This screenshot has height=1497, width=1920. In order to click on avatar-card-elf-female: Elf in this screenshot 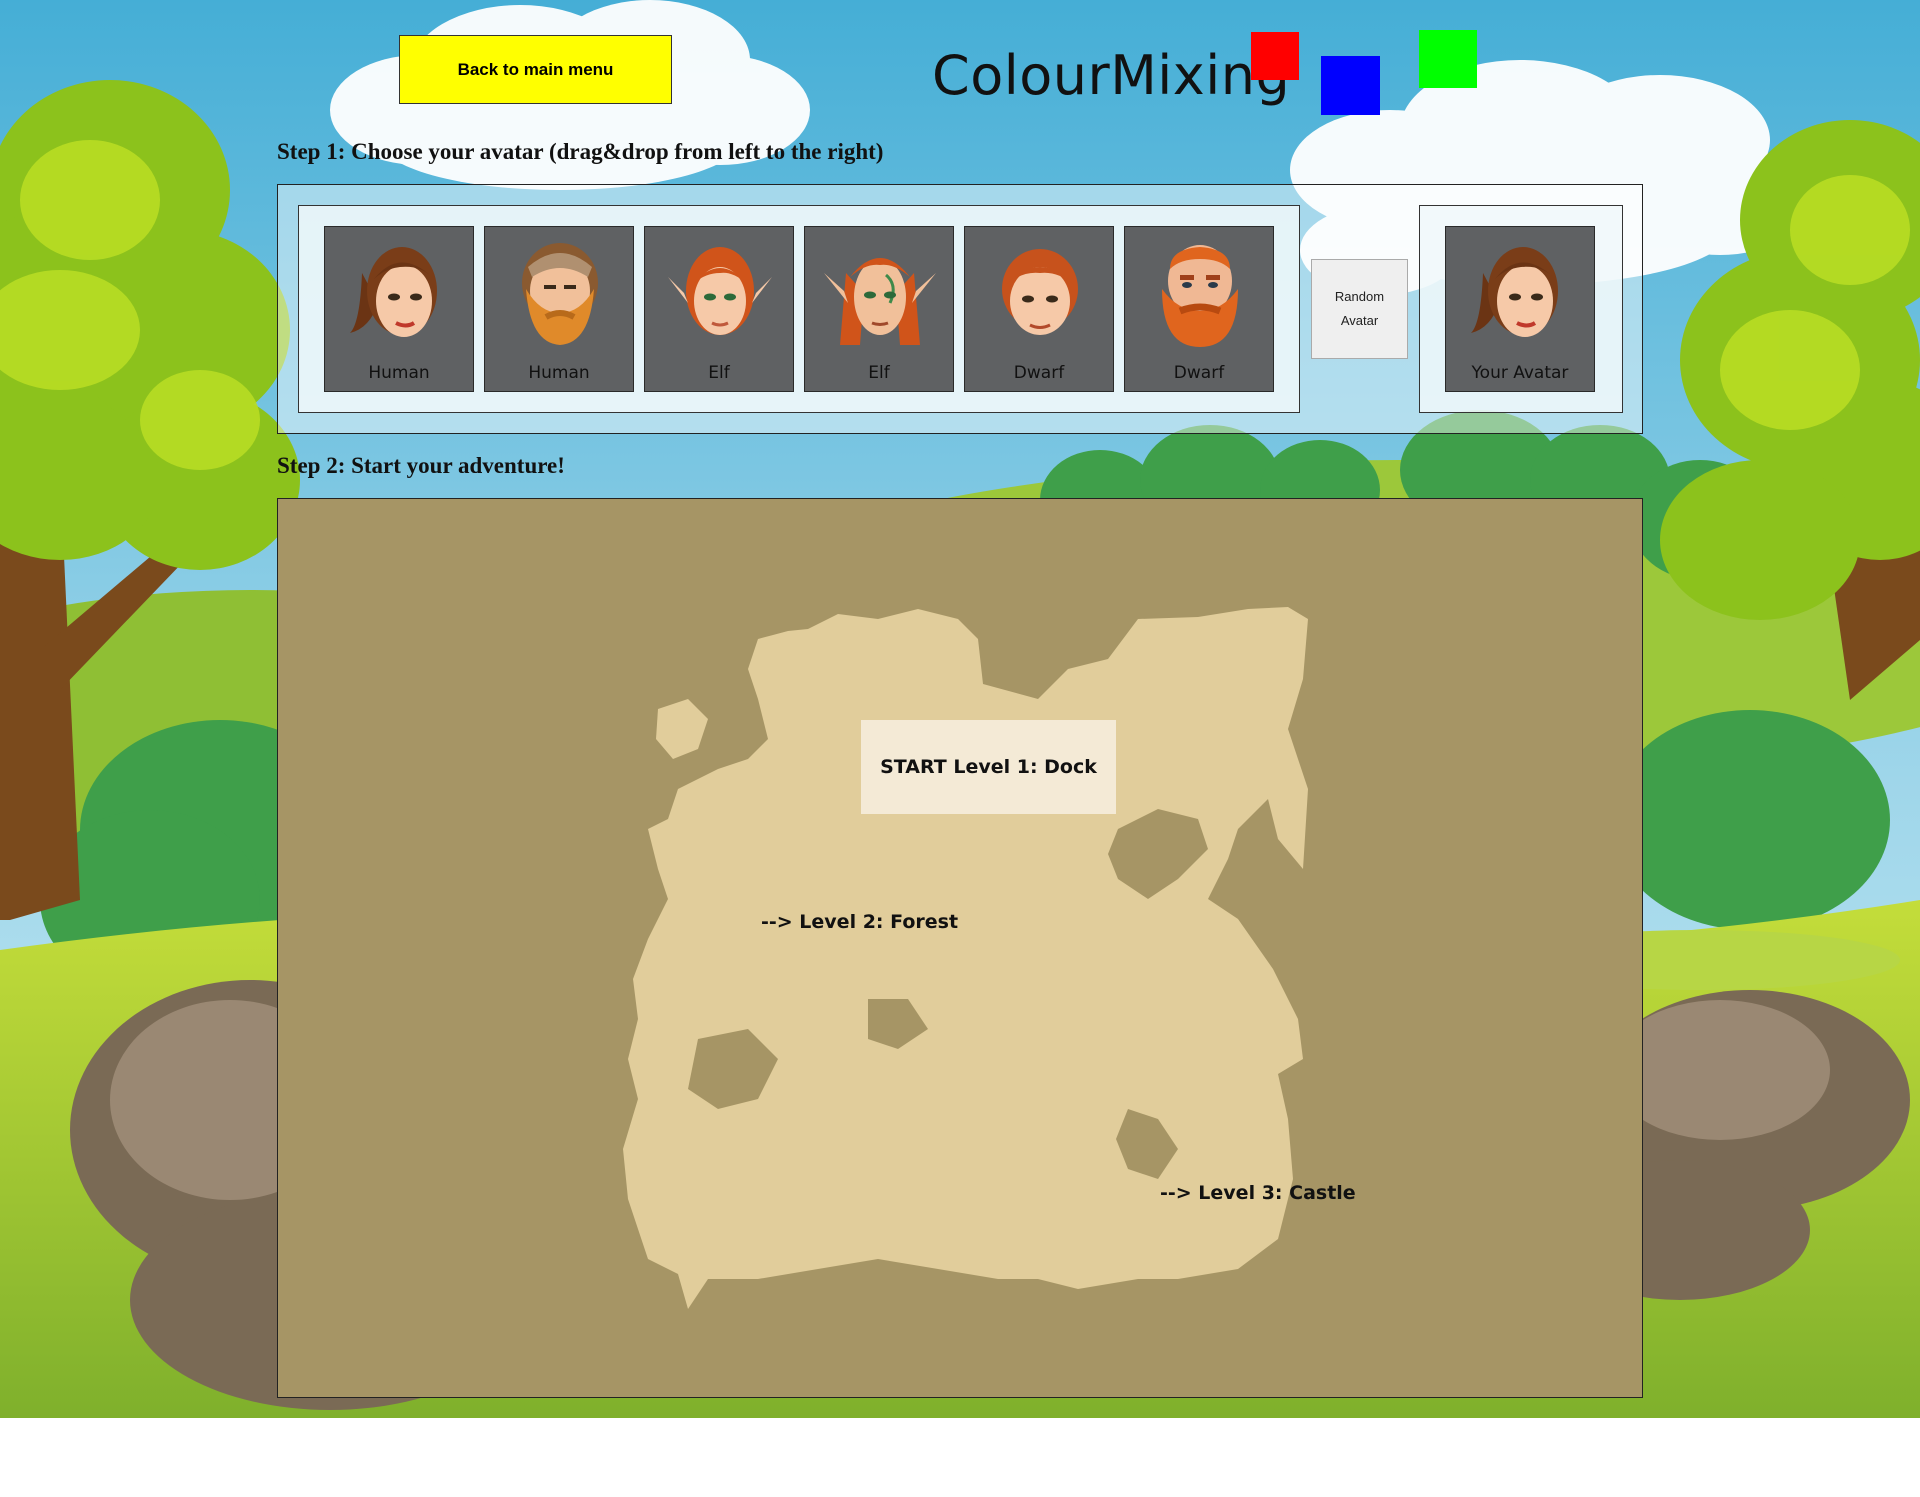, I will do `click(719, 309)`.